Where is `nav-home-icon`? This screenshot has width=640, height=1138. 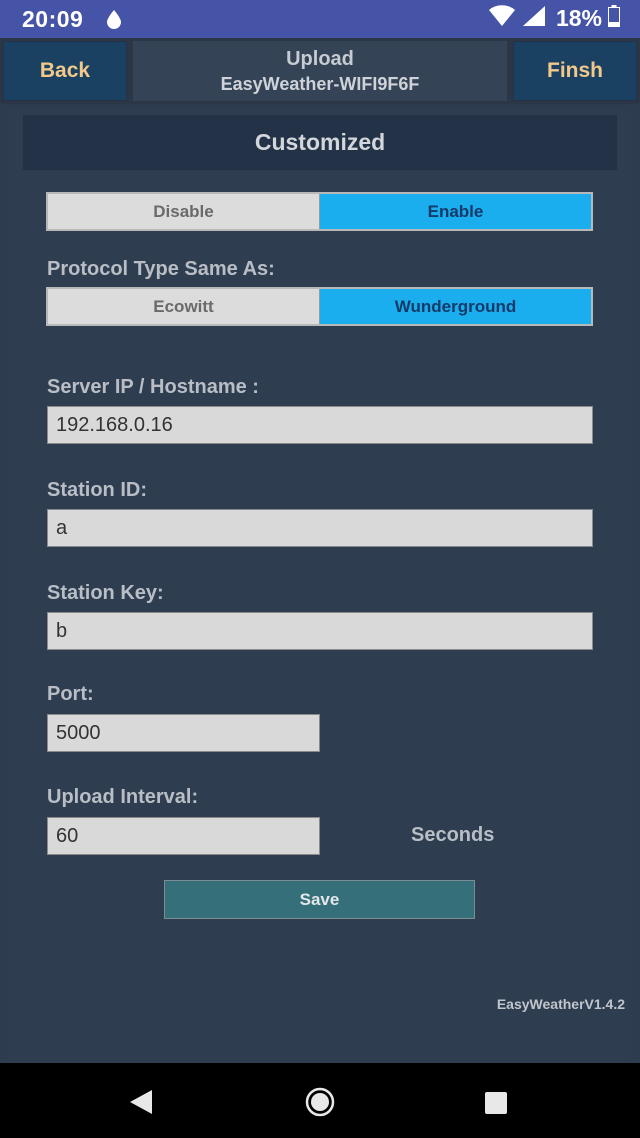 nav-home-icon is located at coordinates (320, 1104).